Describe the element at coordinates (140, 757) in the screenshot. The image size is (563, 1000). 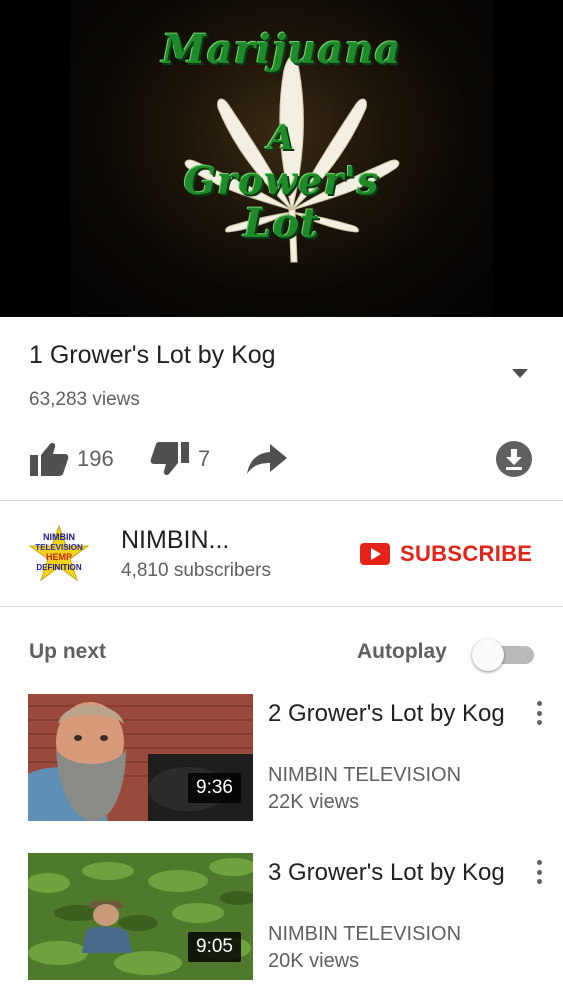
I see `video-thumbnail: 9:36` at that location.